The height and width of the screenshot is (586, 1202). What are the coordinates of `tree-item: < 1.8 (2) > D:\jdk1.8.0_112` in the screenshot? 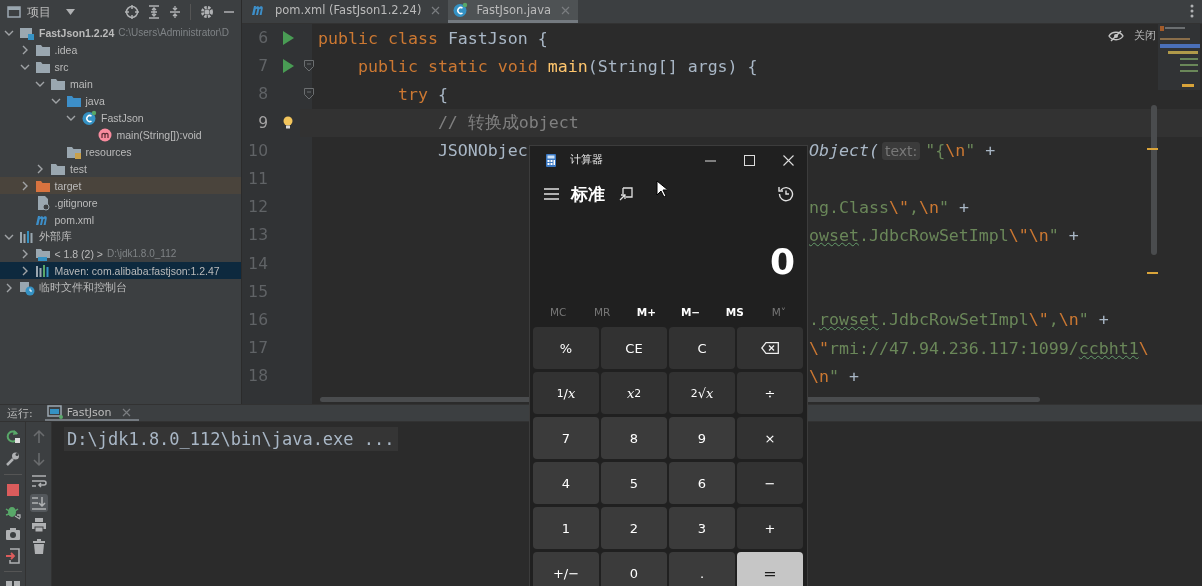 It's located at (120, 253).